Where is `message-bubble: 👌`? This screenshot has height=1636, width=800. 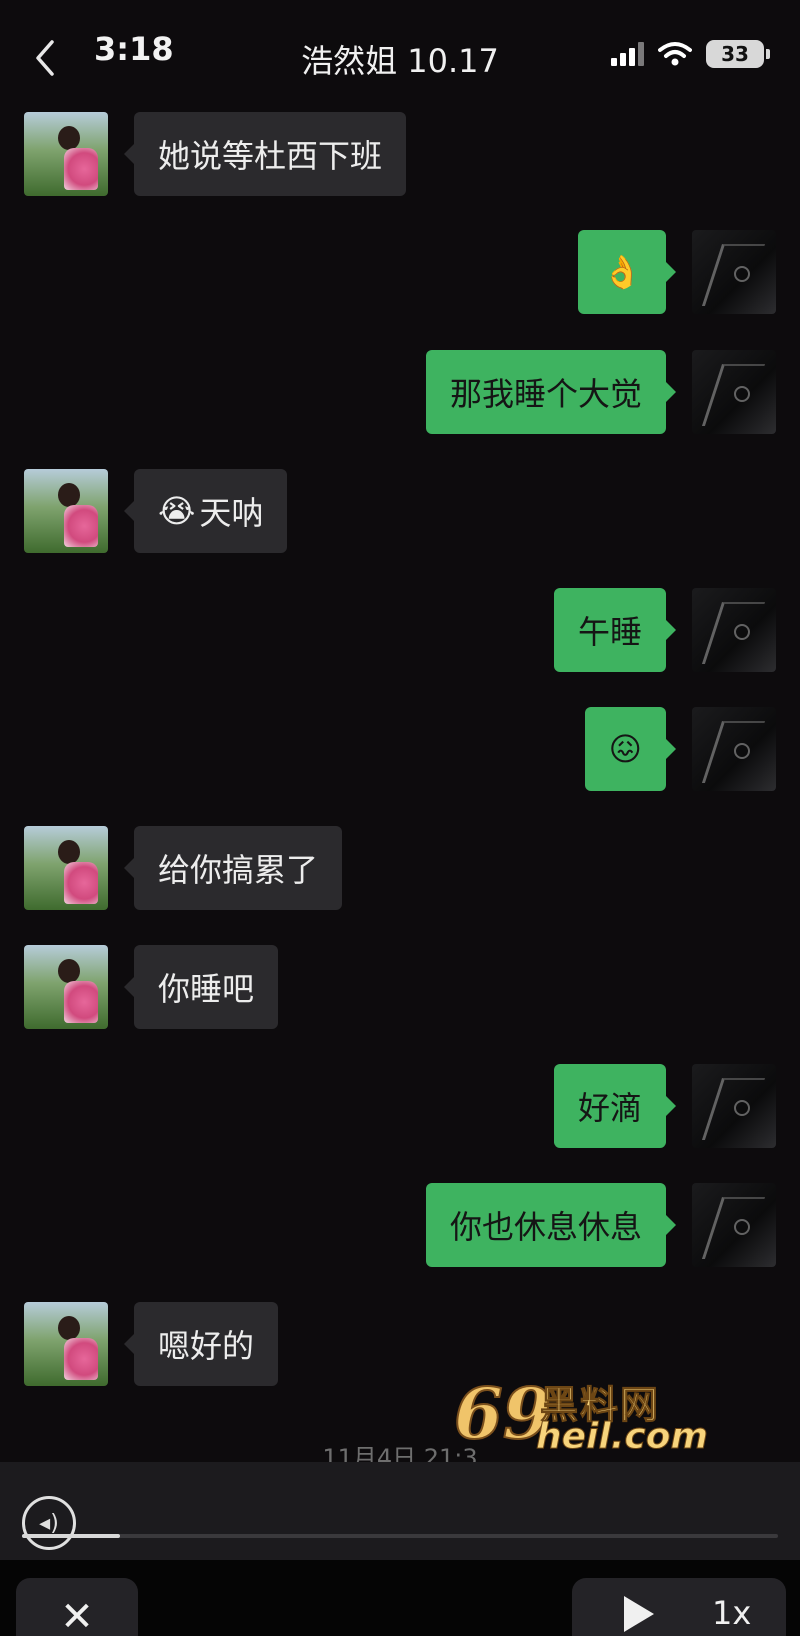
message-bubble: 👌 is located at coordinates (627, 272).